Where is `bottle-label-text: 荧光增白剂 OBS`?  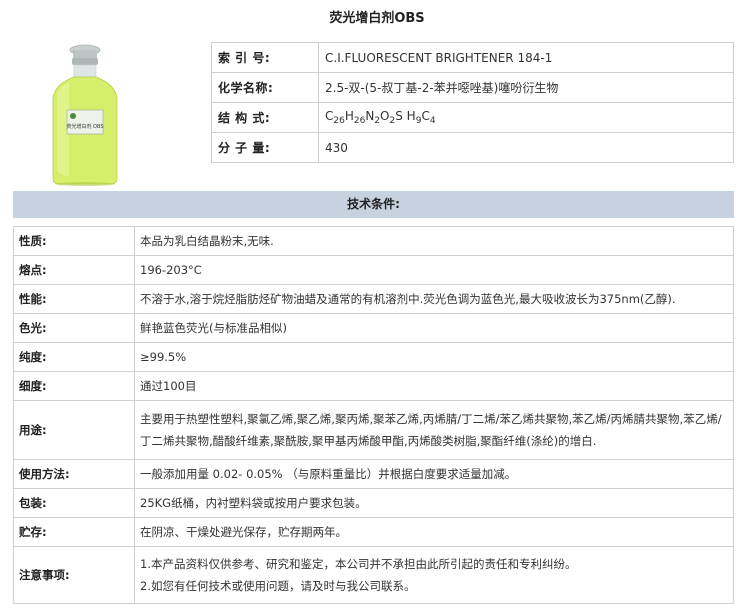 bottle-label-text: 荧光增白剂 OBS is located at coordinates (84, 126).